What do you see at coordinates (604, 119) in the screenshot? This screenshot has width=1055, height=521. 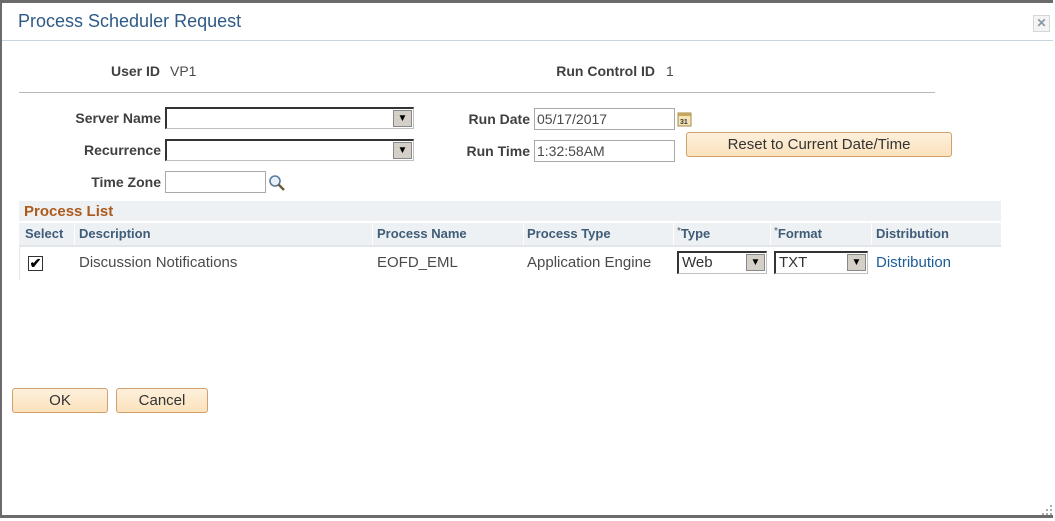 I see `run-date-input: 05/17/2017` at bounding box center [604, 119].